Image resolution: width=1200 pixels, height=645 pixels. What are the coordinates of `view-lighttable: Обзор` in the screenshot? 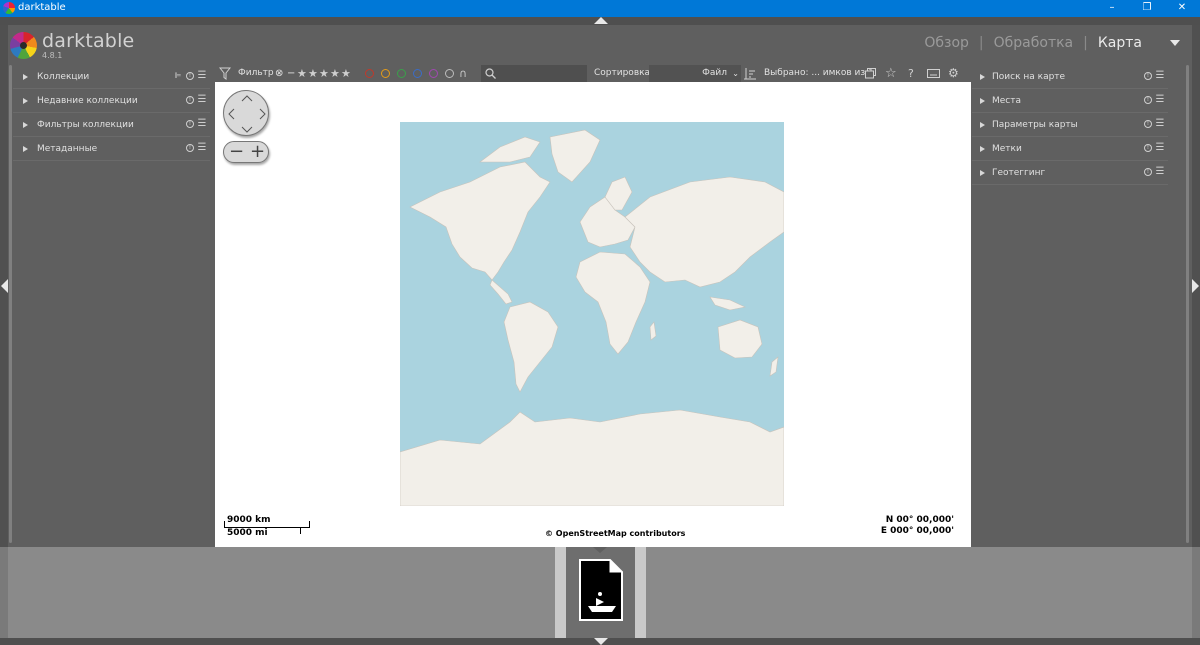 It's located at (946, 43).